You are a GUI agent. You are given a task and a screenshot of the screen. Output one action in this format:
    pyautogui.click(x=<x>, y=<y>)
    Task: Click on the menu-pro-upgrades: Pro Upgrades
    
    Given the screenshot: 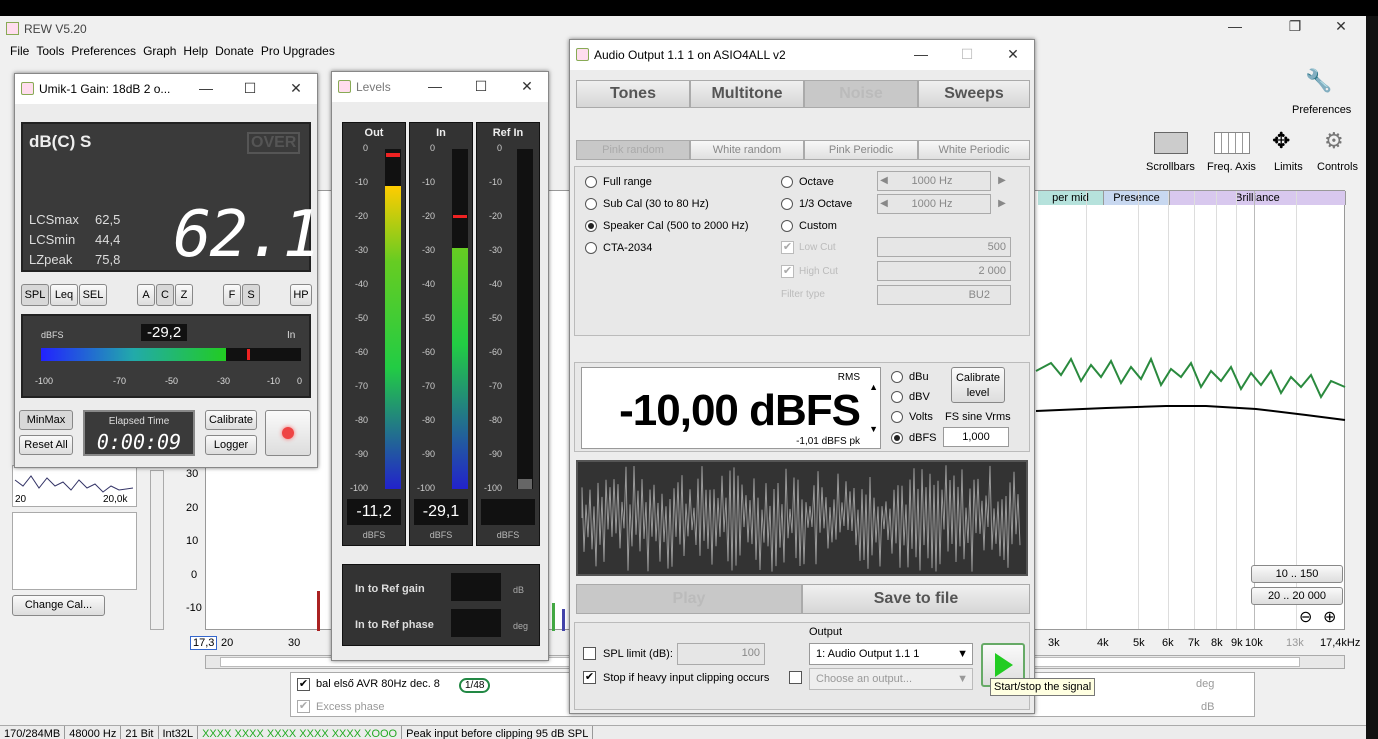 What is the action you would take?
    pyautogui.click(x=298, y=51)
    